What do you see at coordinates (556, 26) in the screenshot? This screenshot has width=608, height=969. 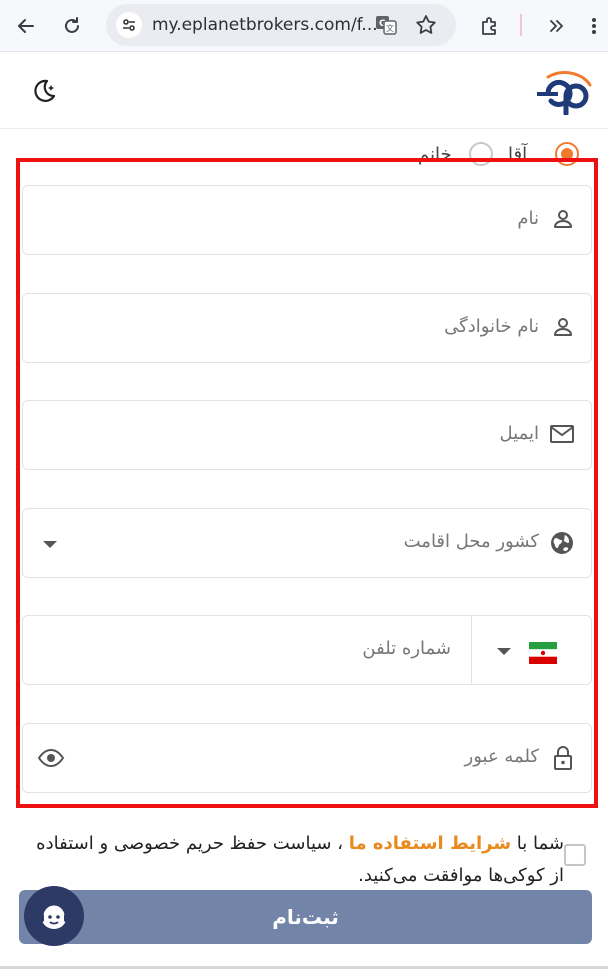 I see `chevron-right-icon` at bounding box center [556, 26].